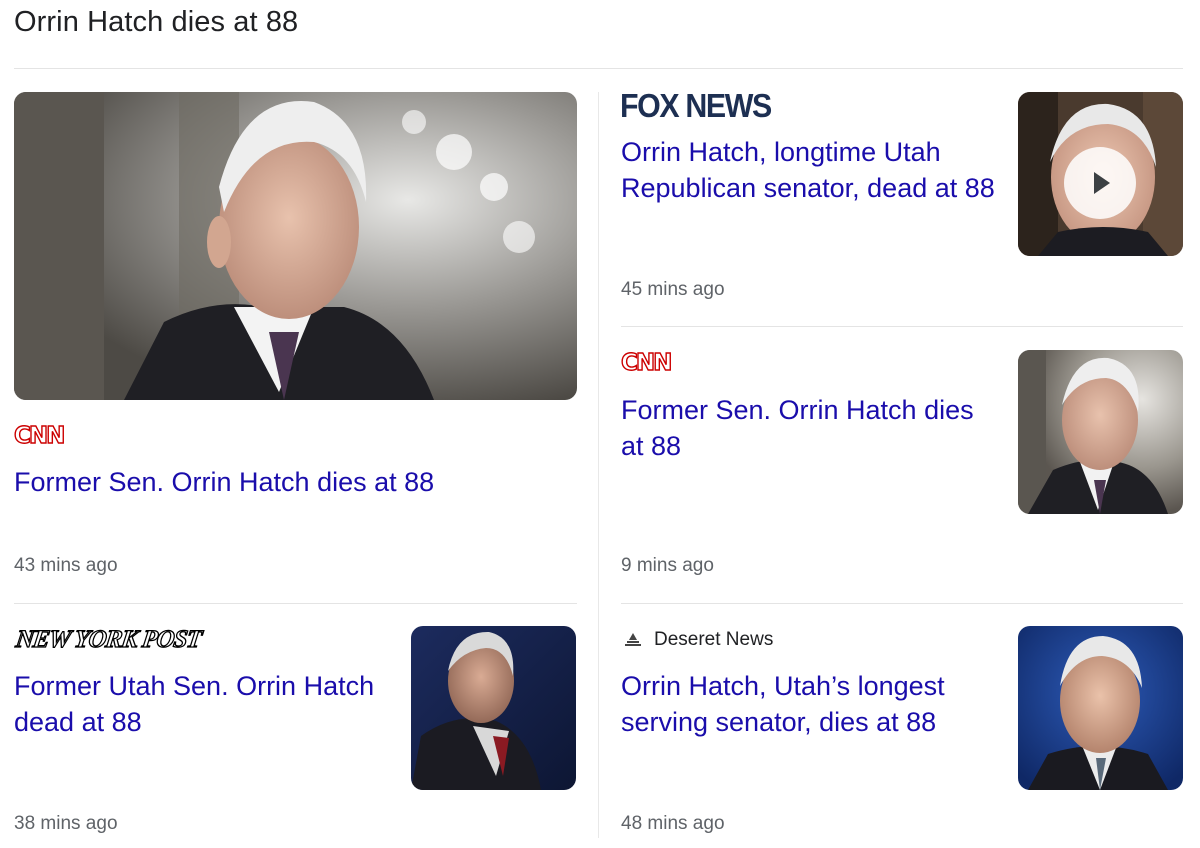 The image size is (1200, 848). What do you see at coordinates (156, 22) in the screenshot?
I see `page-title: Orrin Hatch dies at 88` at bounding box center [156, 22].